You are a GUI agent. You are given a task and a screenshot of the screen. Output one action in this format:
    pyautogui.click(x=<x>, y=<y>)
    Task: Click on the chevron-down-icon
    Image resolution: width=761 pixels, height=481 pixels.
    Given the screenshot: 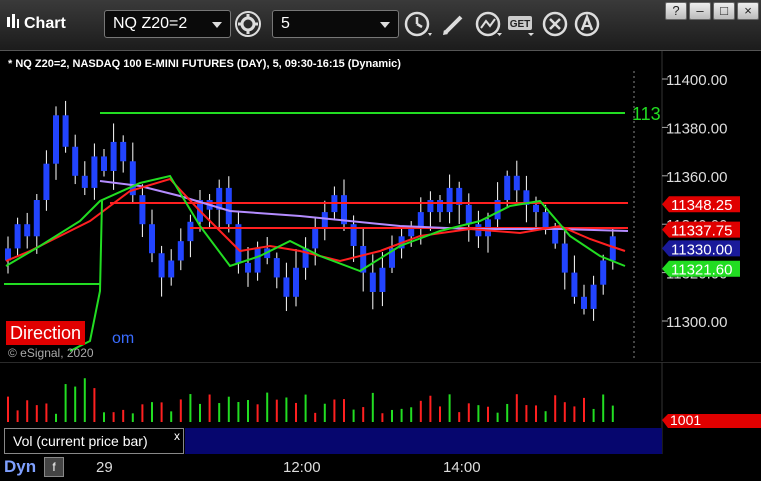 What is the action you would take?
    pyautogui.click(x=385, y=25)
    